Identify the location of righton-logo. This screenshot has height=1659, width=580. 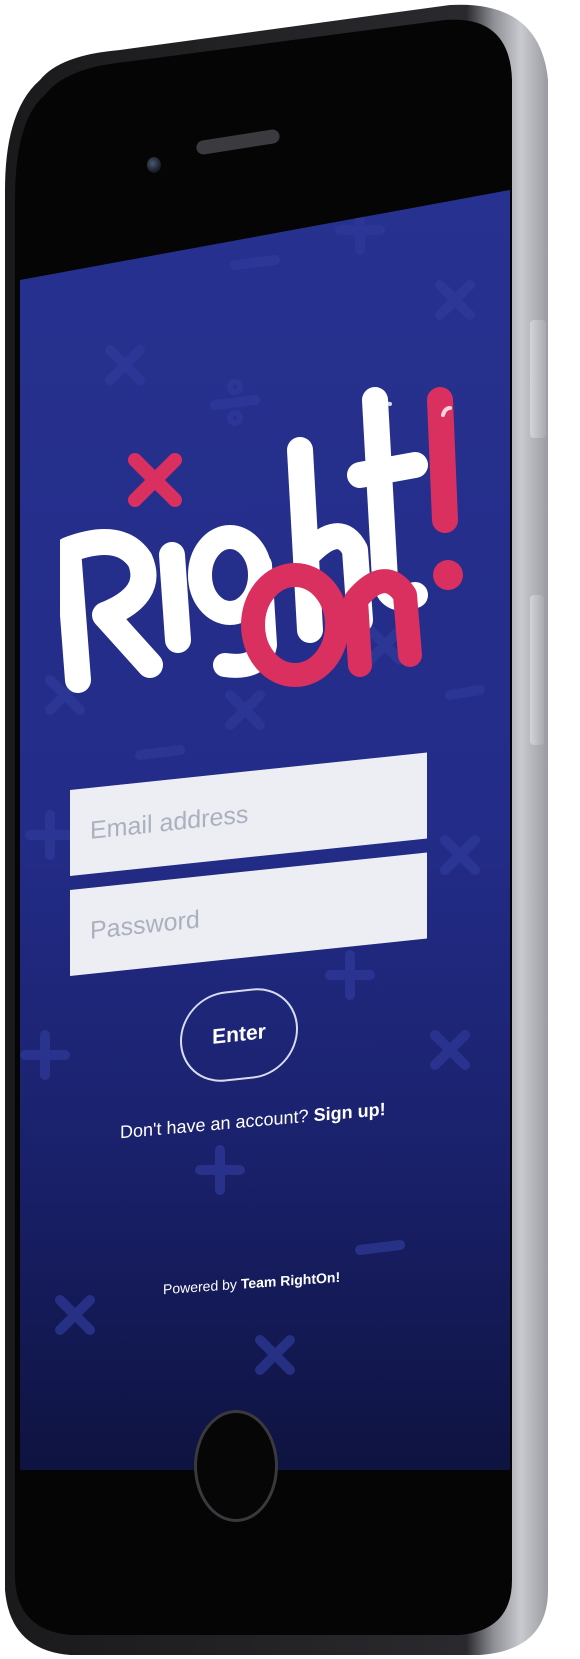
(261, 540).